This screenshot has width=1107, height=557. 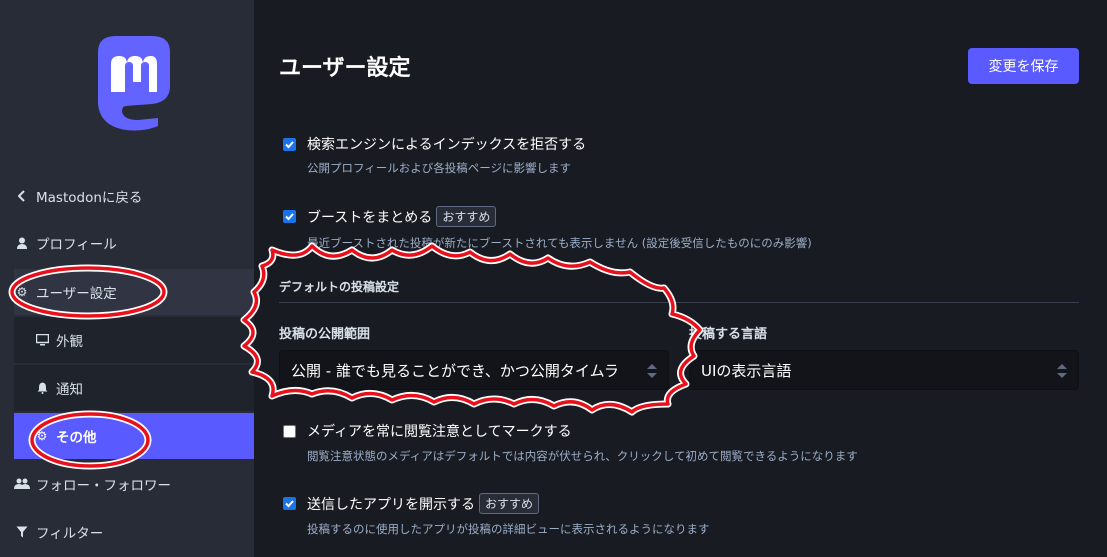 I want to click on option-show-application: 送信したアプリを開示する おすすめ, so click(x=411, y=503).